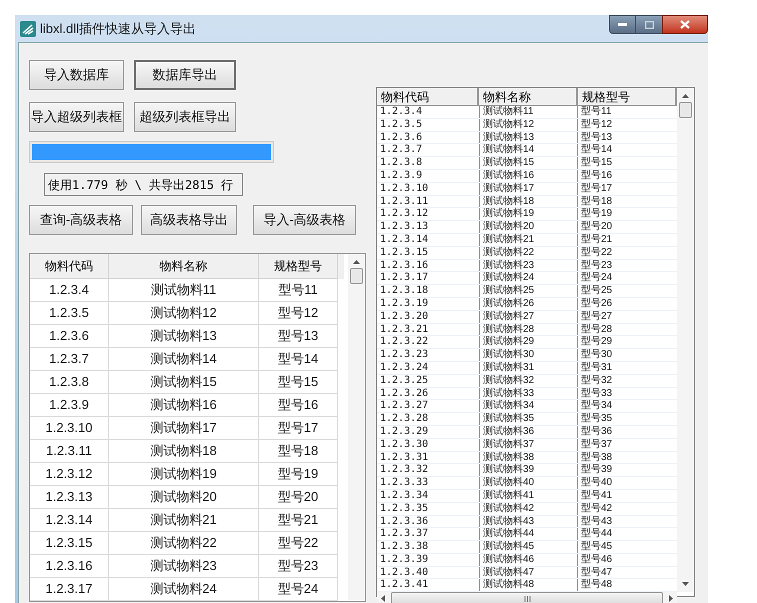  Describe the element at coordinates (404, 202) in the screenshot. I see `list-cell-text: 1.2.3.11` at that location.